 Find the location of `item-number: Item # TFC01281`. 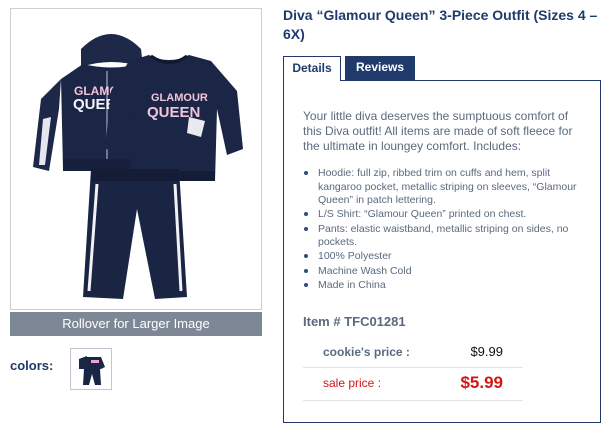

item-number: Item # TFC01281 is located at coordinates (354, 321).